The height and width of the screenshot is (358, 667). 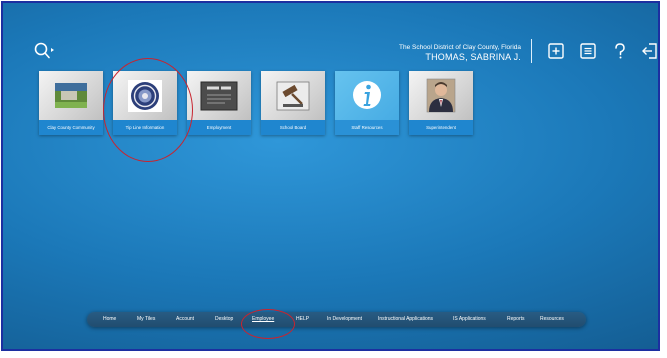 What do you see at coordinates (473, 57) in the screenshot?
I see `user-name: THOMAS, SABRINA J.` at bounding box center [473, 57].